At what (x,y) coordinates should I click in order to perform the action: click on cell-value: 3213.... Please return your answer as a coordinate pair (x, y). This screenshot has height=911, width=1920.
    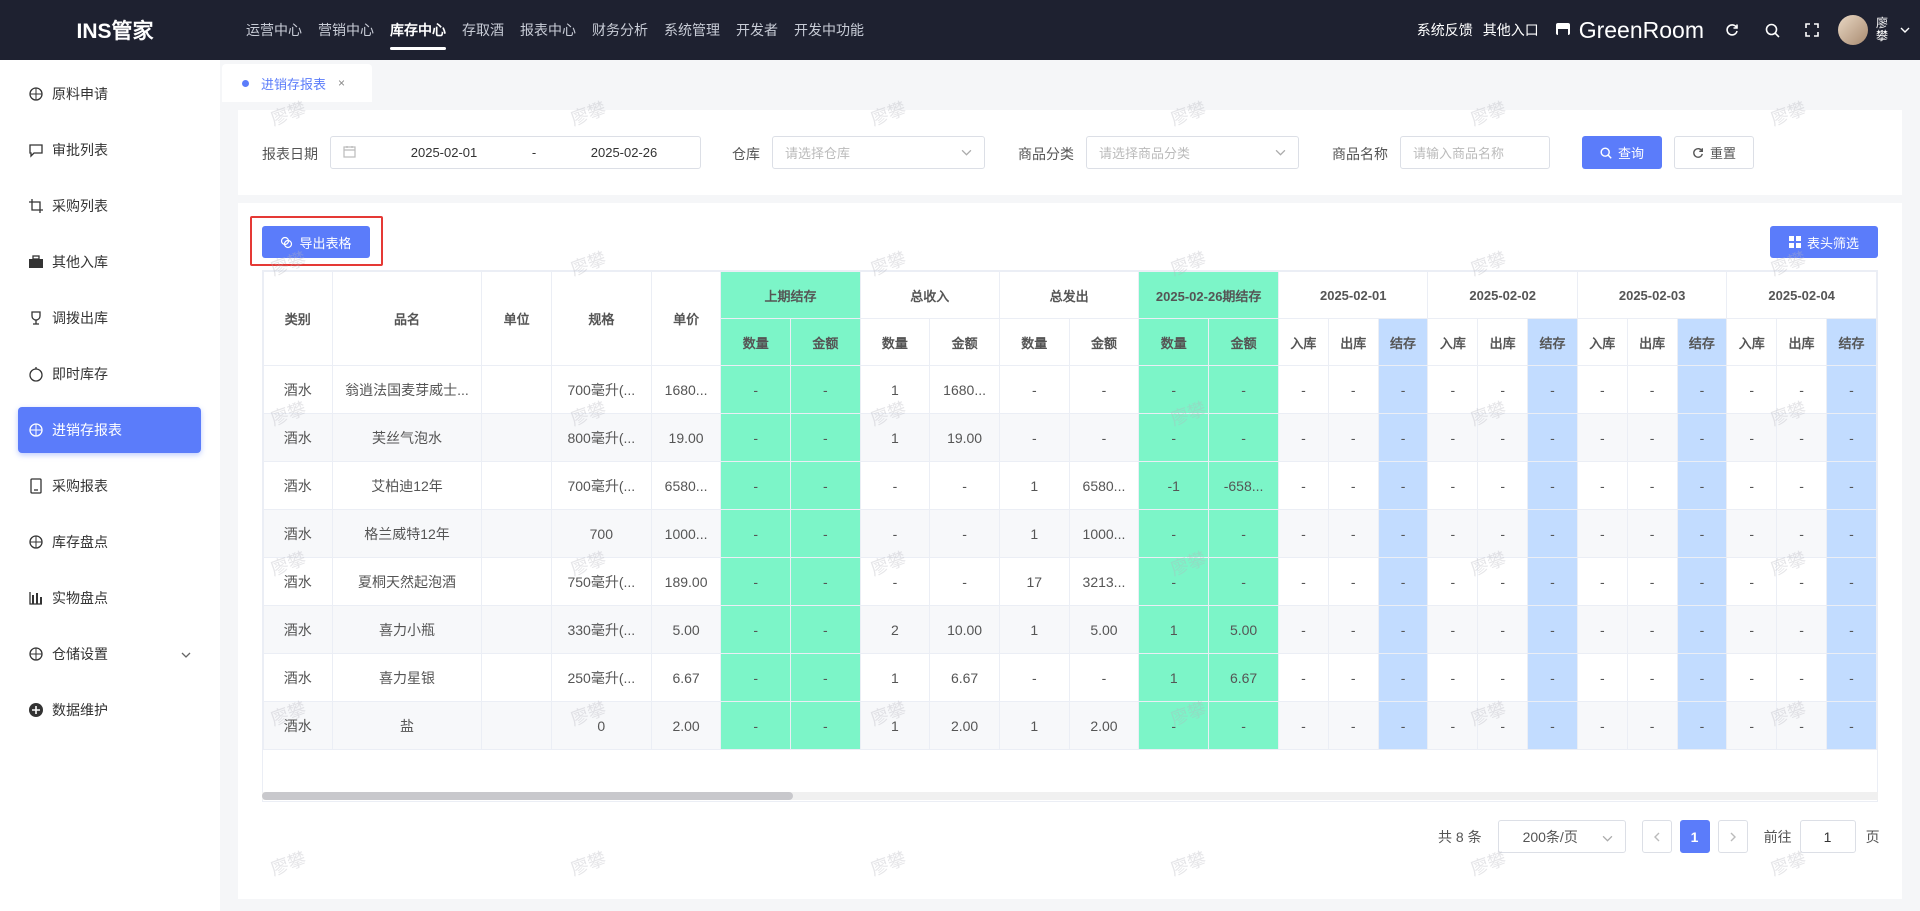
    Looking at the image, I should click on (1104, 581).